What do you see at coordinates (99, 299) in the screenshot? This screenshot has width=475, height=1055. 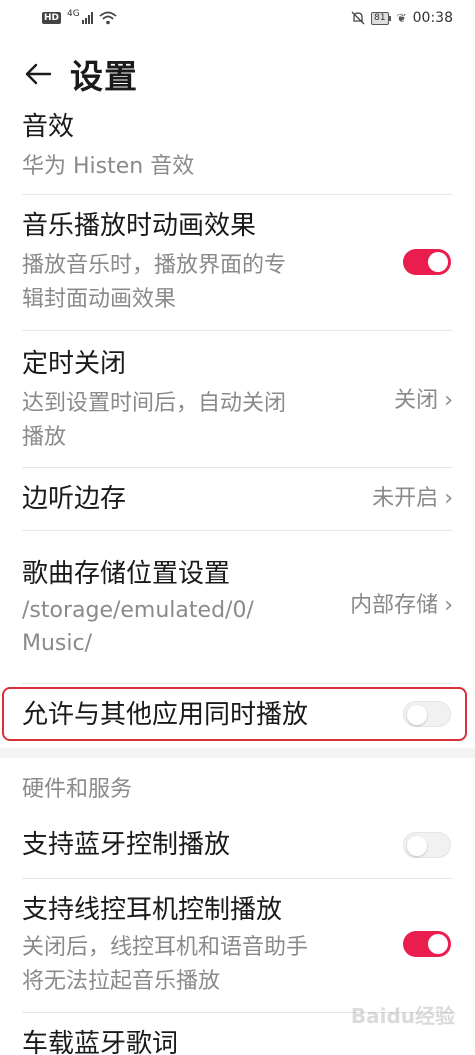 I see `item-subtitle-line2: 辑封面动画效果` at bounding box center [99, 299].